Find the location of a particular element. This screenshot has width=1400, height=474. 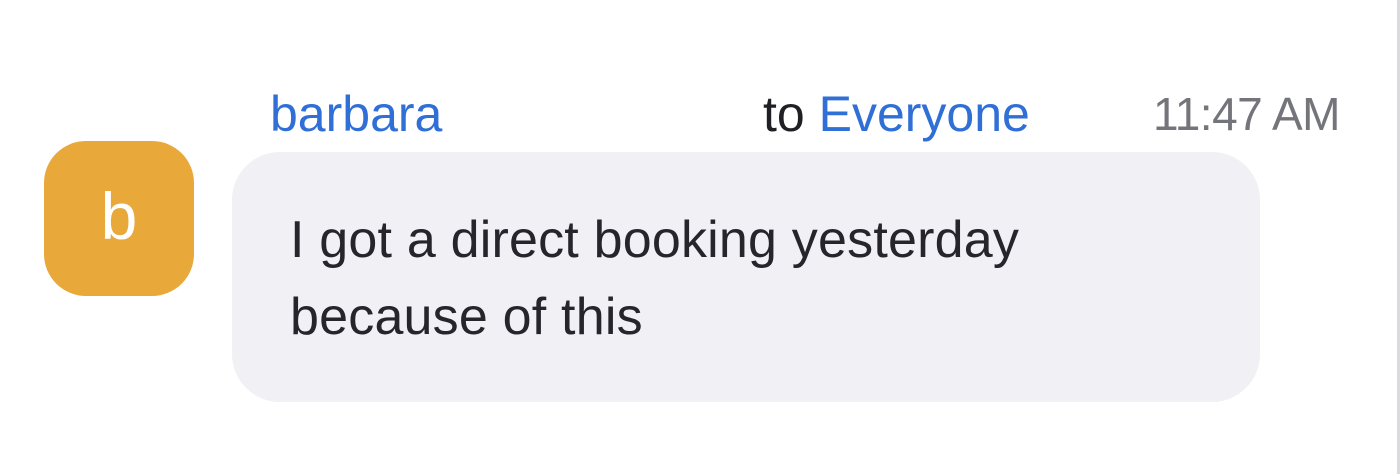

recipient-link: Everyone is located at coordinates (924, 114).